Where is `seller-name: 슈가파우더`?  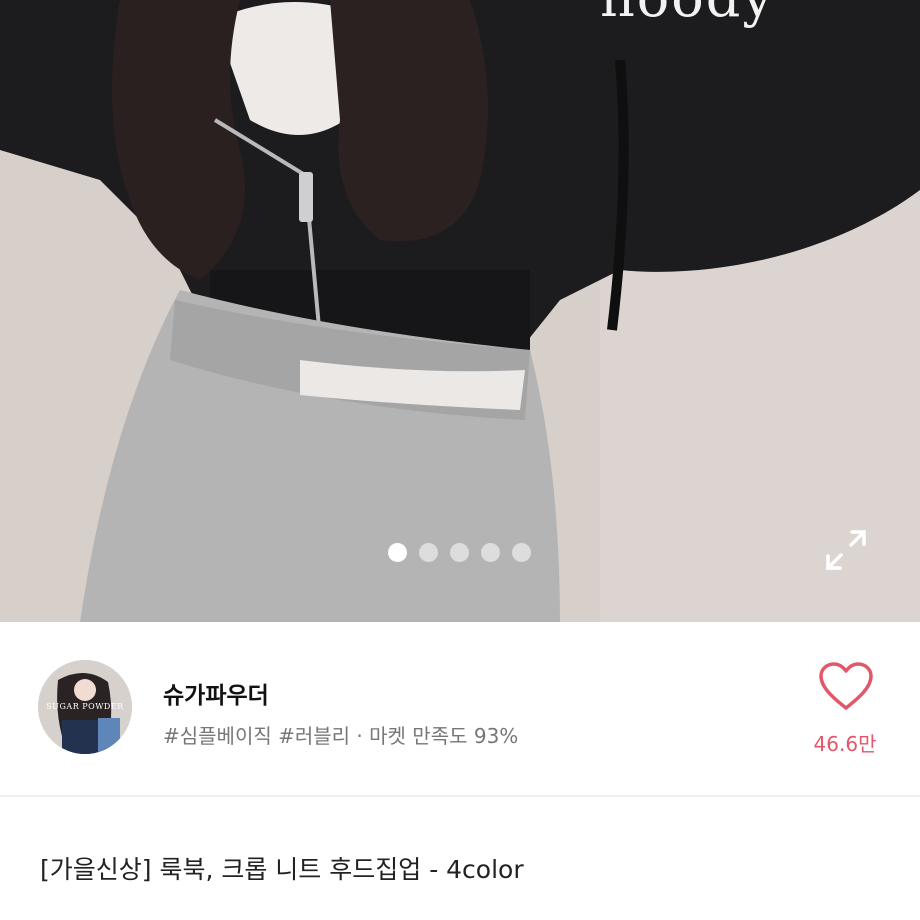
seller-name: 슈가파우더 is located at coordinates (216, 693).